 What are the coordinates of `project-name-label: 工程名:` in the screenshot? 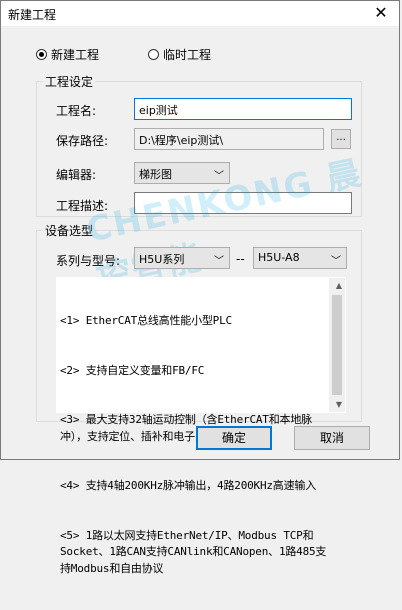 It's located at (76, 111).